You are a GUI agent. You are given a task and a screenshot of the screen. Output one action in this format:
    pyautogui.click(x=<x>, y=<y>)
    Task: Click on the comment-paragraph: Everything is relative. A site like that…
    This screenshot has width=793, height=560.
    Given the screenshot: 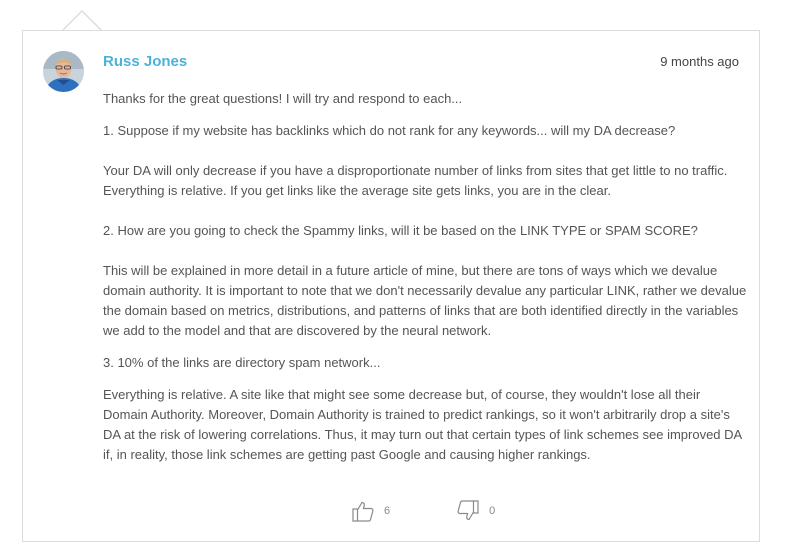 What is the action you would take?
    pyautogui.click(x=422, y=424)
    